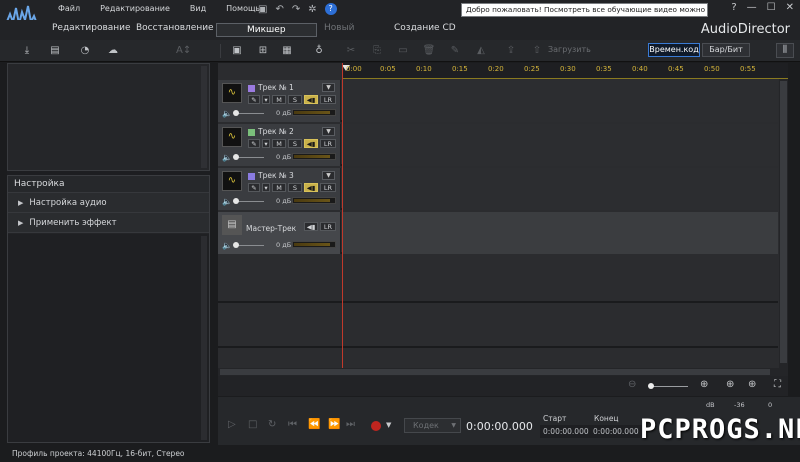  What do you see at coordinates (183, 50) in the screenshot?
I see `text-size-icon: A↕` at bounding box center [183, 50].